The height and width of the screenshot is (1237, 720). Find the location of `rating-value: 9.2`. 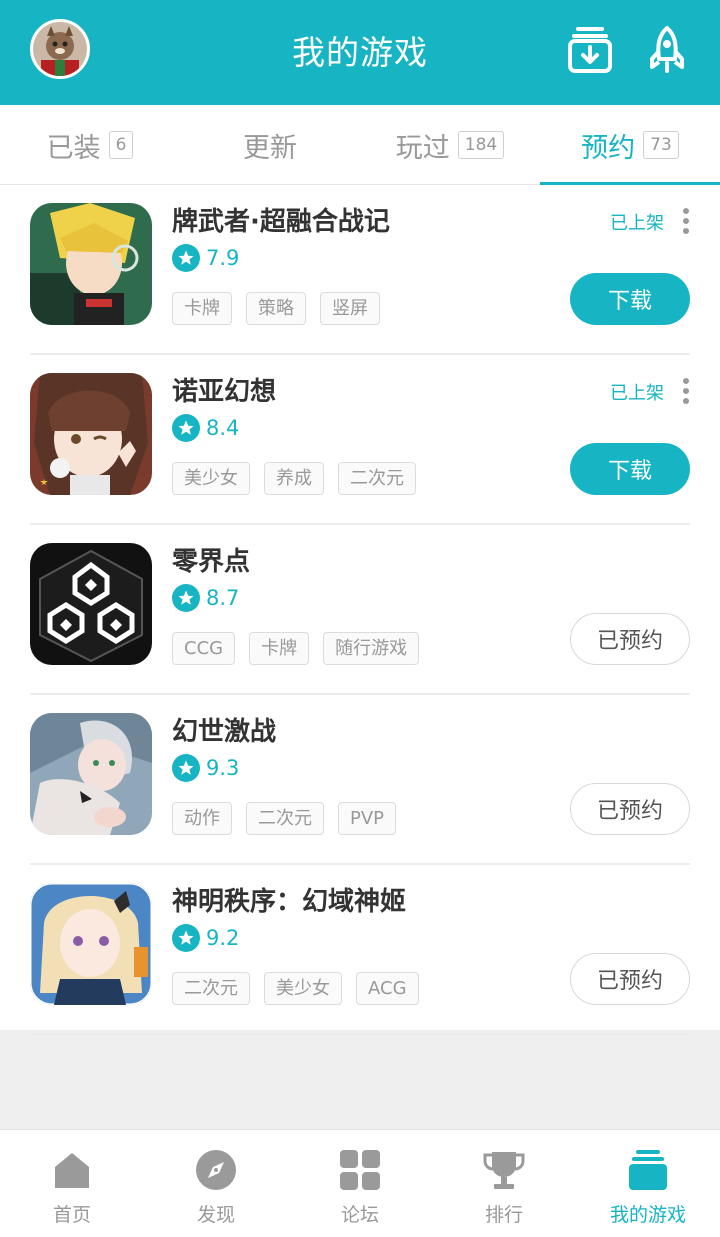

rating-value: 9.2 is located at coordinates (223, 938).